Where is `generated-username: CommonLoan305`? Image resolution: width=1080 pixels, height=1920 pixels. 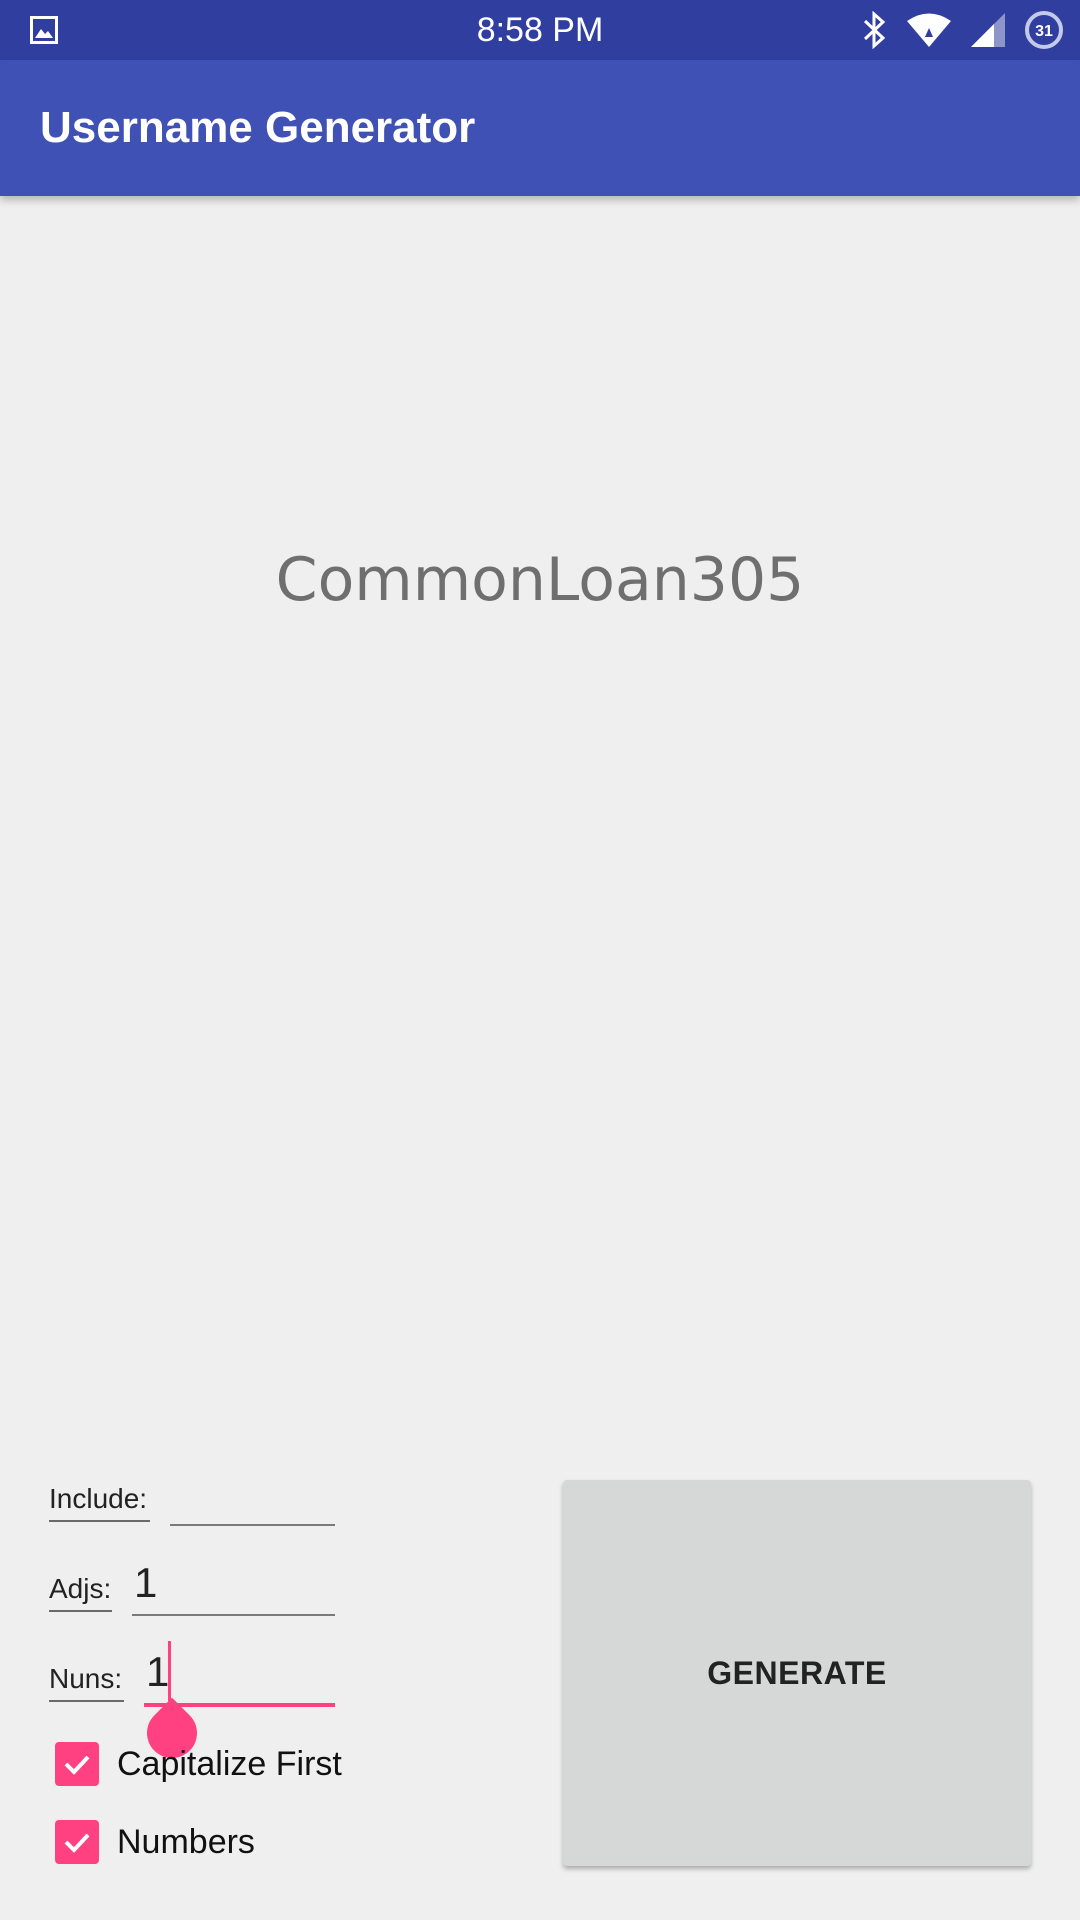
generated-username: CommonLoan305 is located at coordinates (540, 580).